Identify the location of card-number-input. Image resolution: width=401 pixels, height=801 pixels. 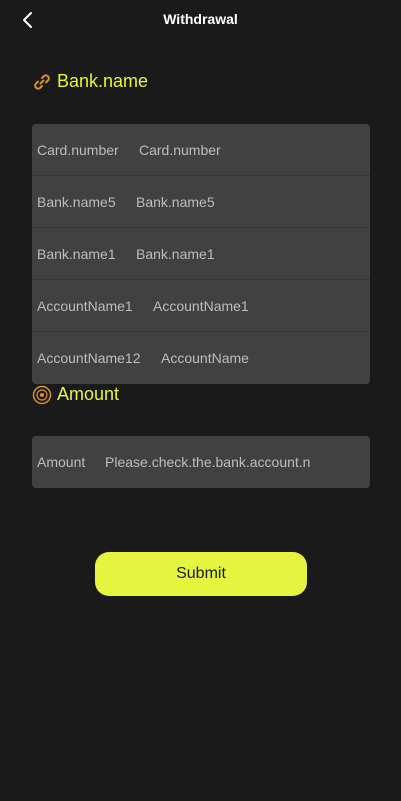
(249, 149).